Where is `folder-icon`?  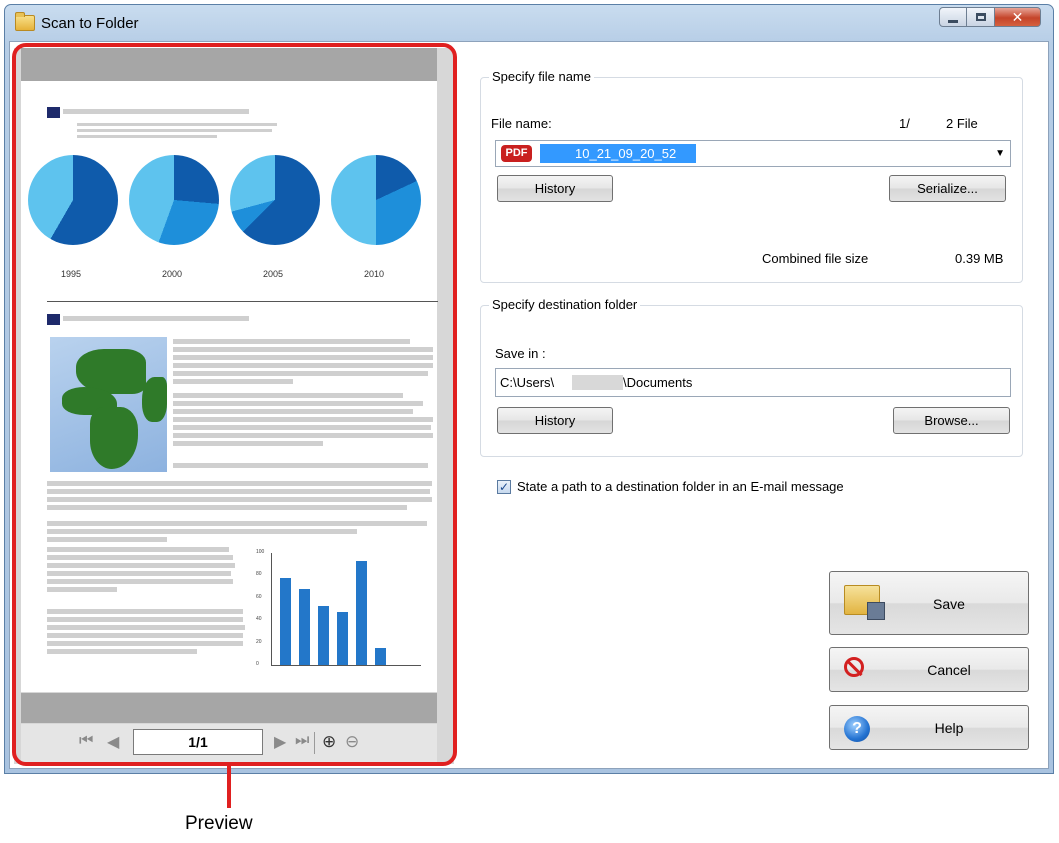
folder-icon is located at coordinates (25, 21).